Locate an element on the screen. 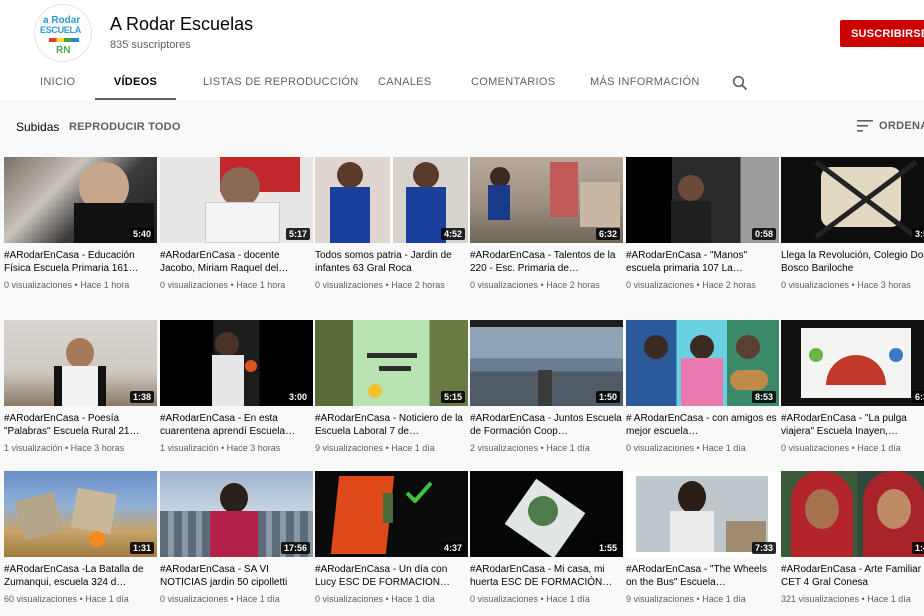  video-meta: 0 visualizaciones • Hace 3 horas is located at coordinates (846, 285).